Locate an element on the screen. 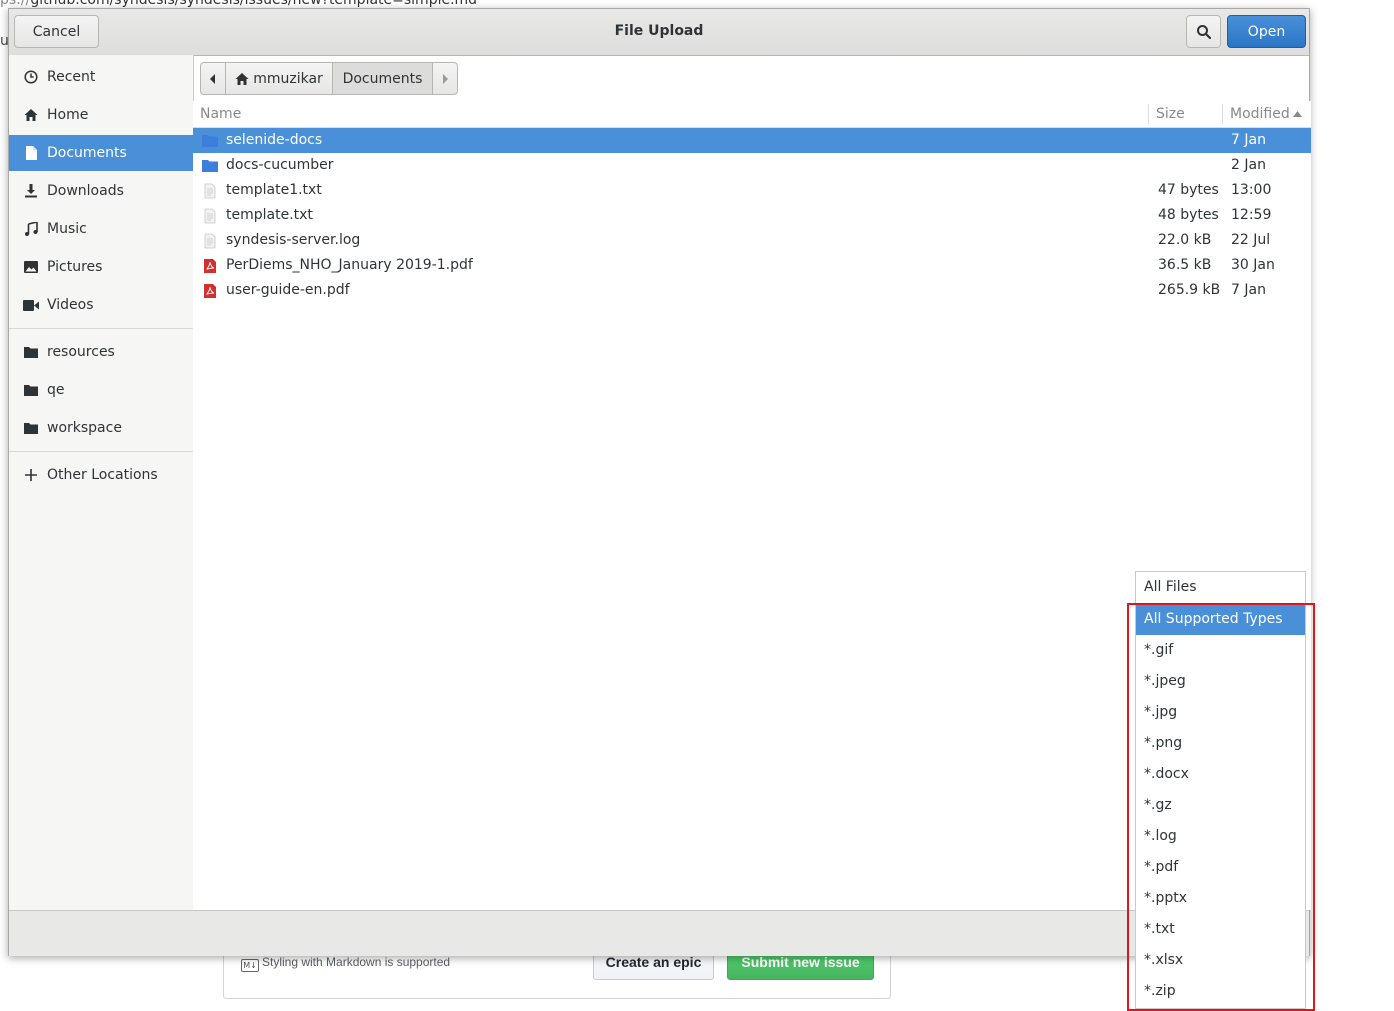 This screenshot has height=1011, width=1394. filter-option: All Supported Types is located at coordinates (1220, 619).